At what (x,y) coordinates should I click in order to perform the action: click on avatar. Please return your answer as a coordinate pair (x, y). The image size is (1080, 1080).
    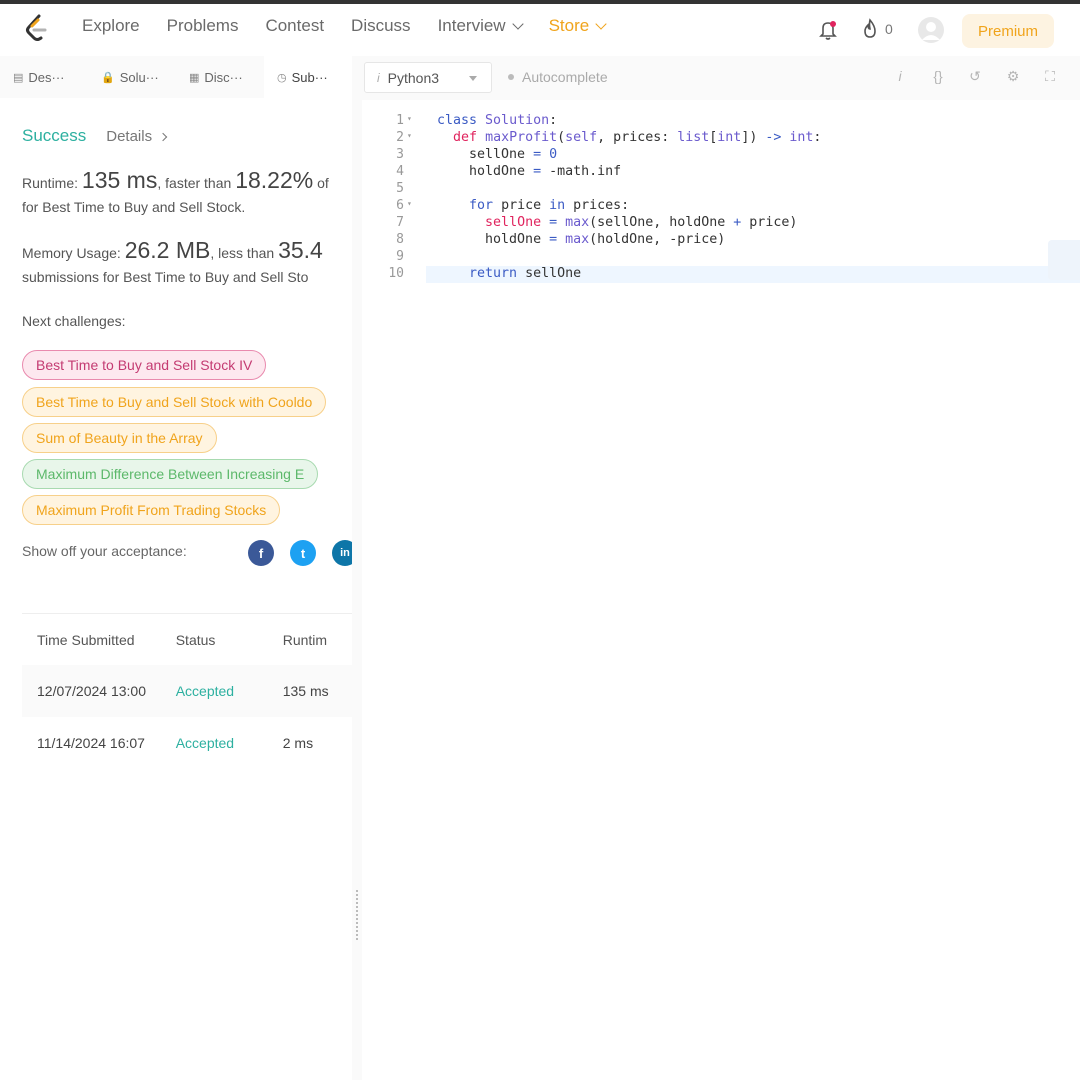
    Looking at the image, I should click on (931, 30).